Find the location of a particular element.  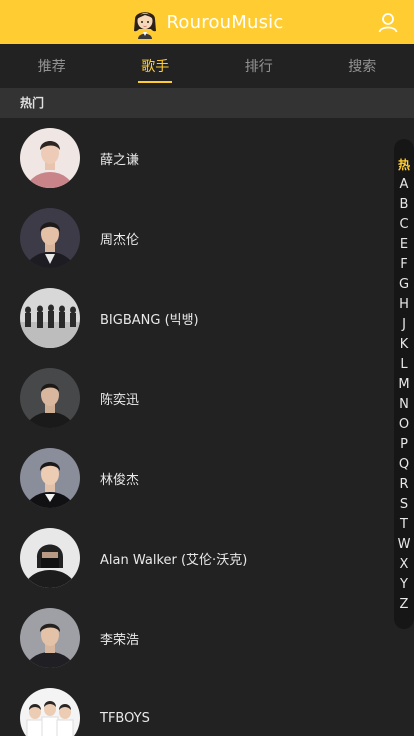

brand: RourouMusic is located at coordinates (207, 22).